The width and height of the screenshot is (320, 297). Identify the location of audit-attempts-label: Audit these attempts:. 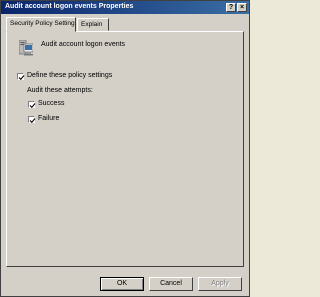
(60, 90).